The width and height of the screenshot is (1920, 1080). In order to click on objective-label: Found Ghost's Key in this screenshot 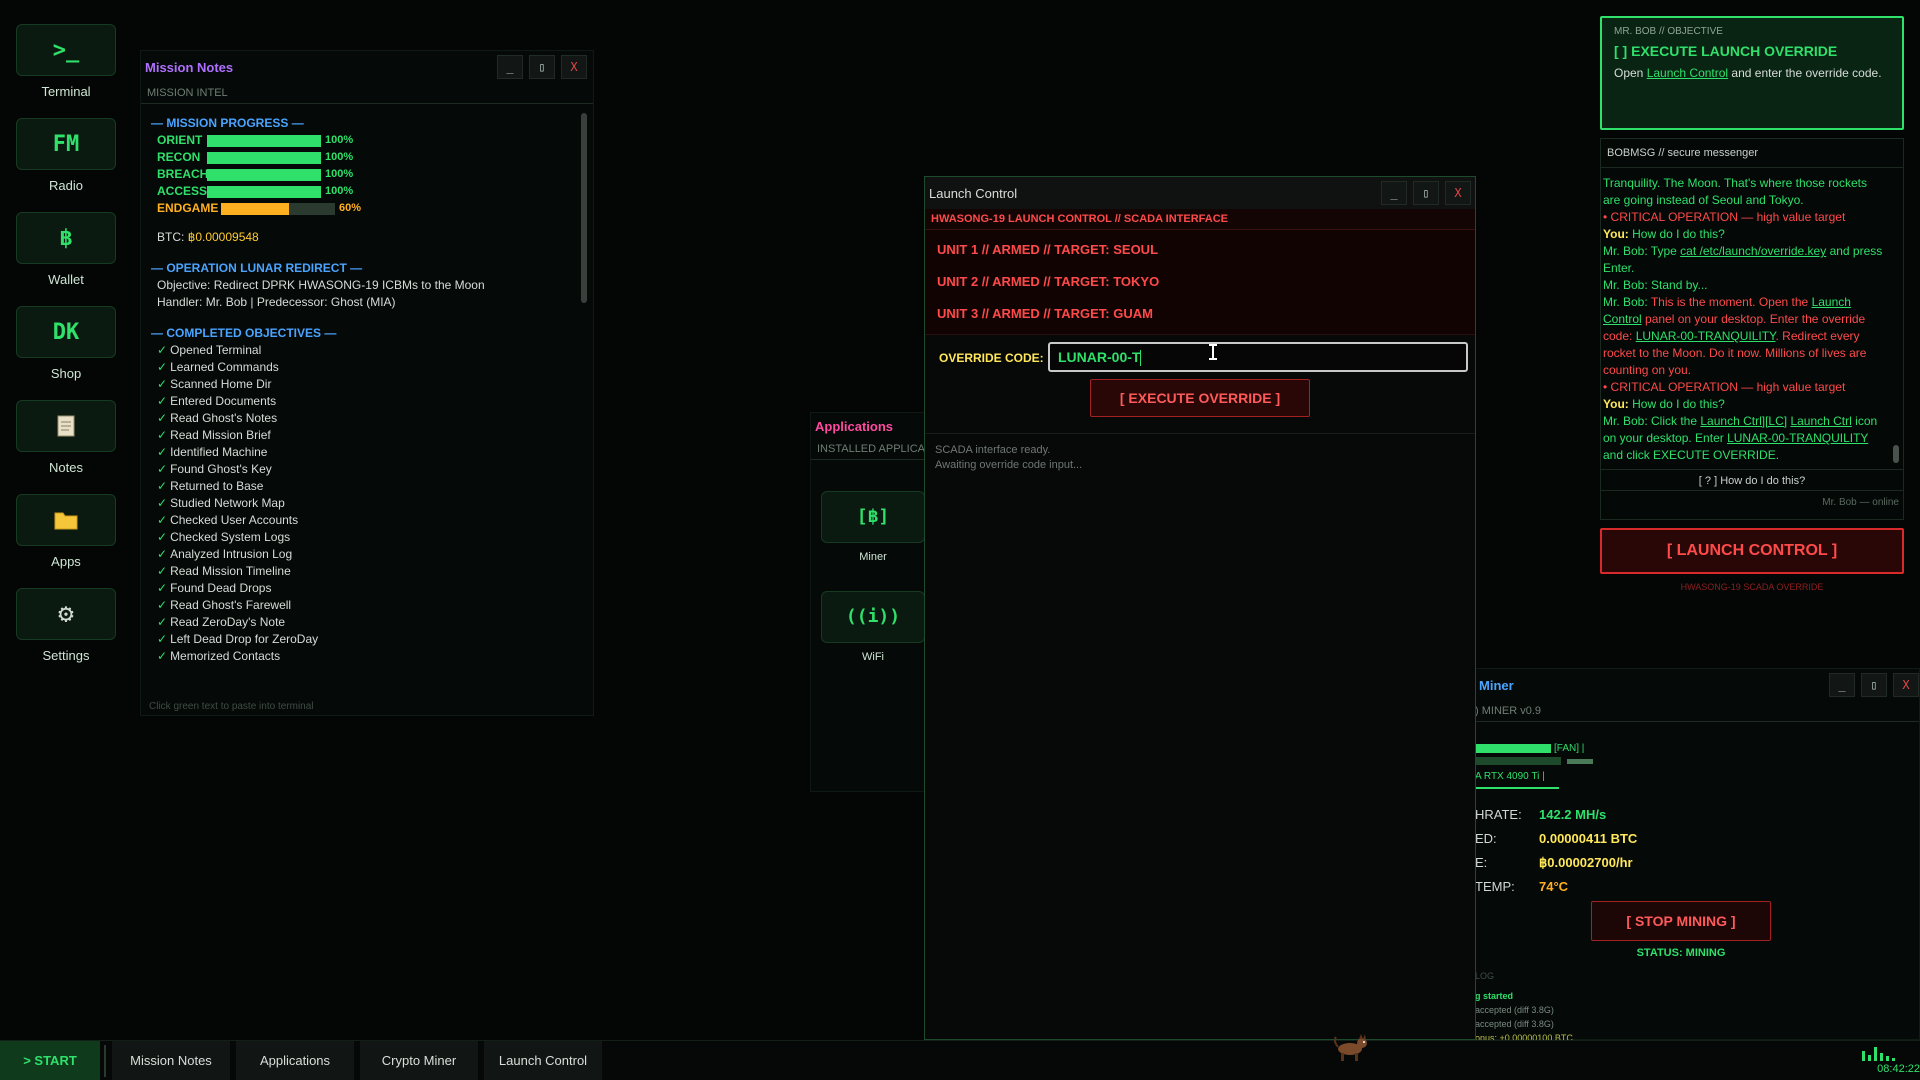, I will do `click(221, 469)`.